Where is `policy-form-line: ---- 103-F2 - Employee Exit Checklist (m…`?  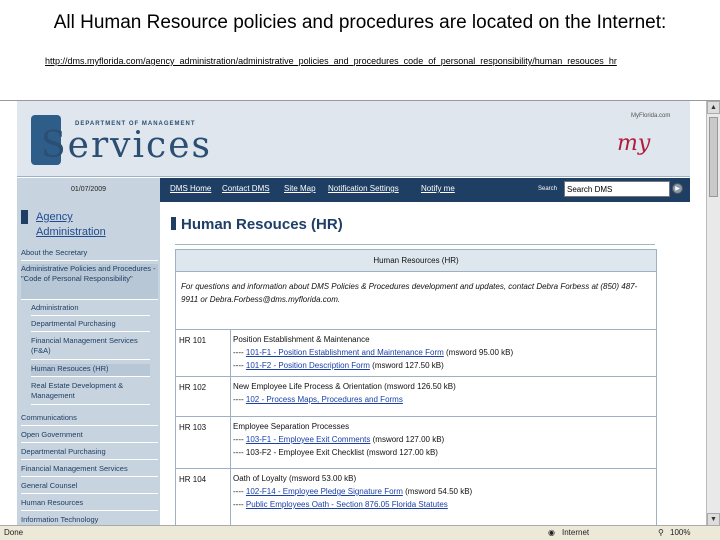 policy-form-line: ---- 103-F2 - Employee Exit Checklist (m… is located at coordinates (335, 452).